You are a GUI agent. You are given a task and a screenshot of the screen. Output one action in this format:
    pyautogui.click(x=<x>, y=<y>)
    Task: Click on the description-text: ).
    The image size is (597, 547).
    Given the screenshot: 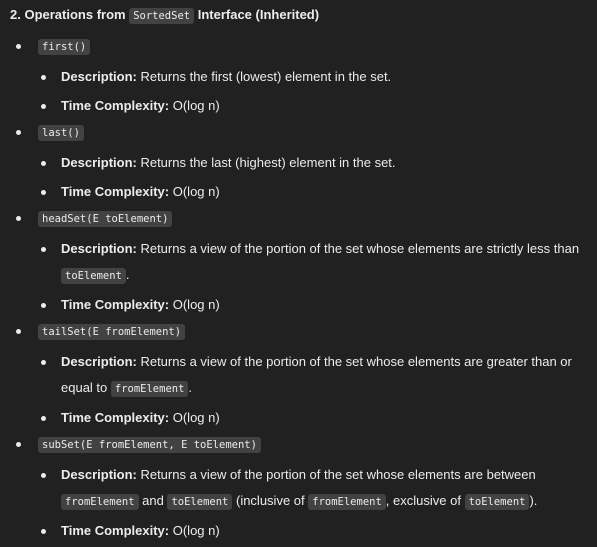 What is the action you would take?
    pyautogui.click(x=533, y=500)
    